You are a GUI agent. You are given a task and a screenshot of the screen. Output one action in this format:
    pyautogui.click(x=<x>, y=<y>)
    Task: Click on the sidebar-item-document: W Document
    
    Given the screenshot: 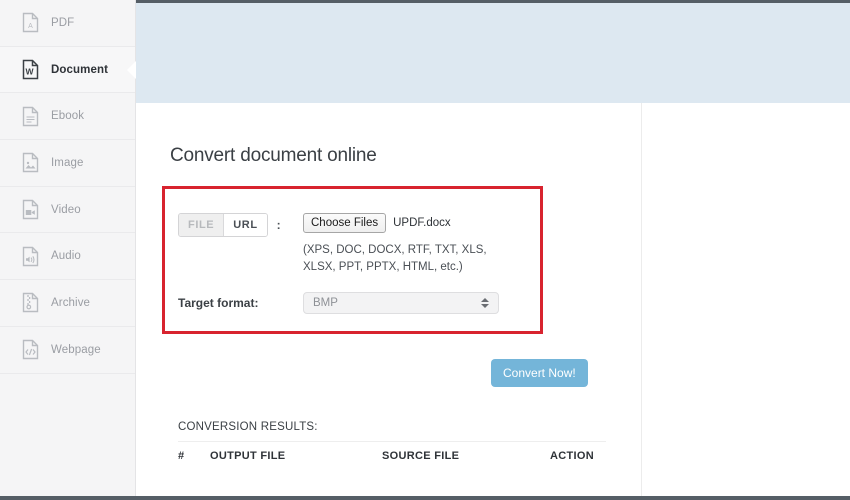 What is the action you would take?
    pyautogui.click(x=68, y=70)
    